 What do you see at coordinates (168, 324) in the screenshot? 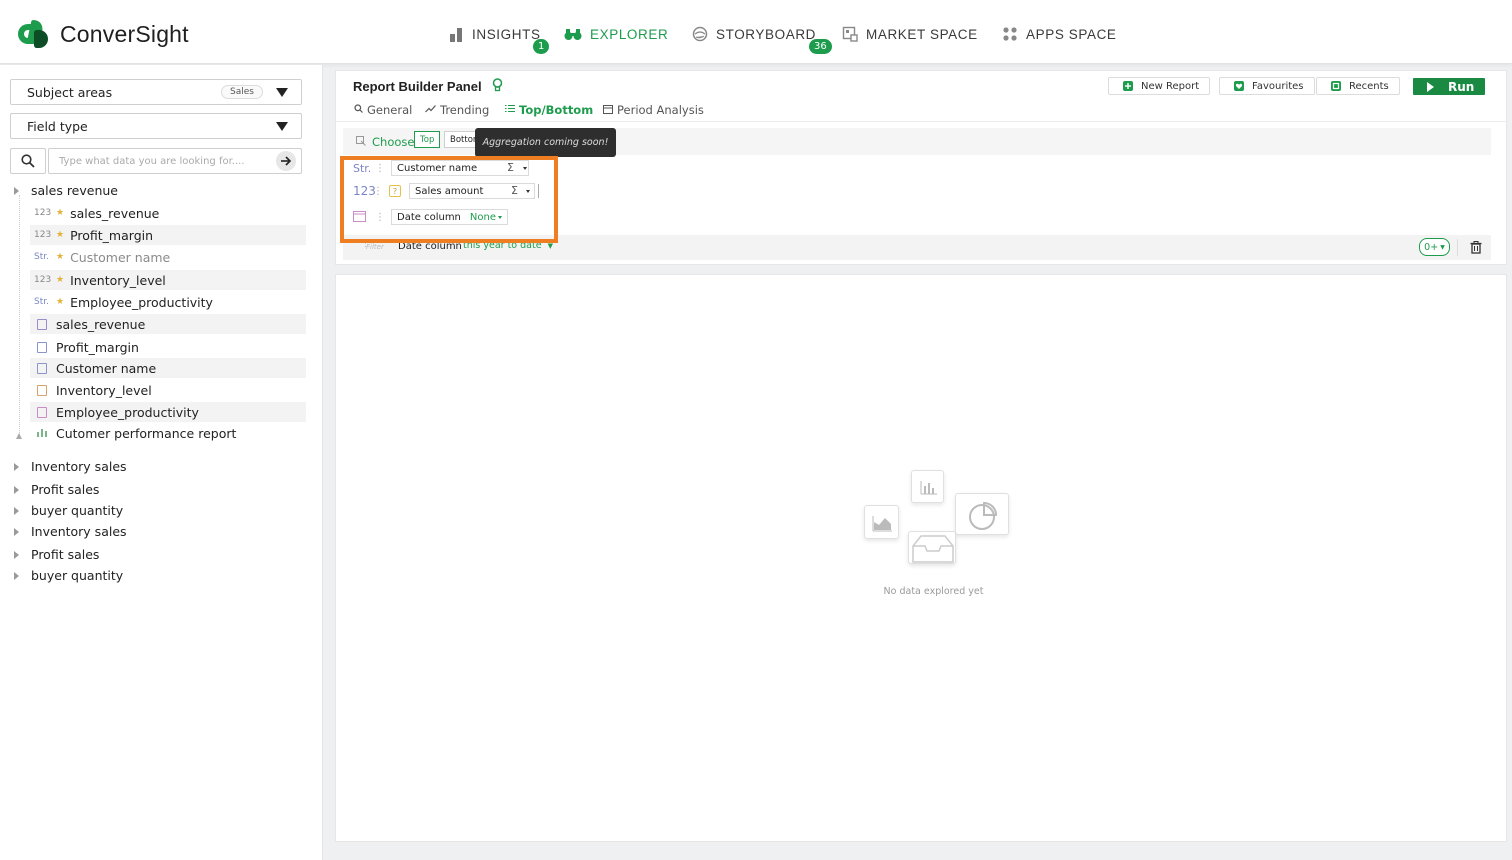
I see `tree-report-item: sales_revenue` at bounding box center [168, 324].